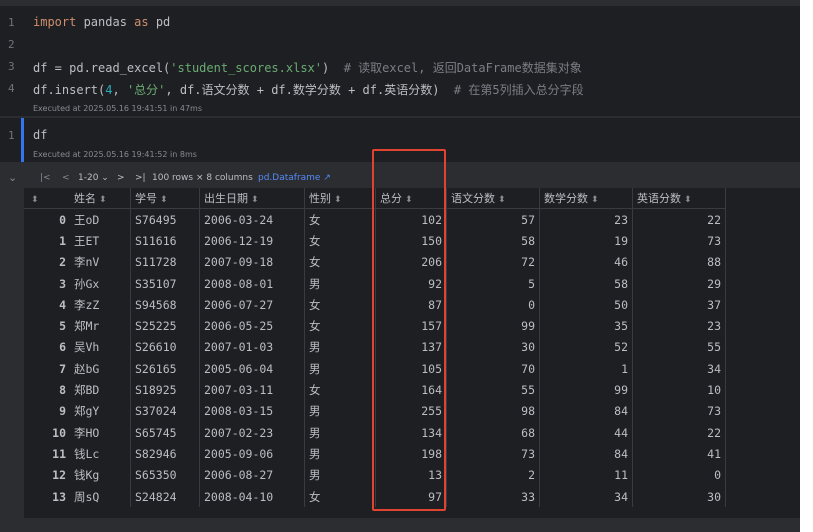  What do you see at coordinates (679, 454) in the screenshot?
I see `cell-english: 41` at bounding box center [679, 454].